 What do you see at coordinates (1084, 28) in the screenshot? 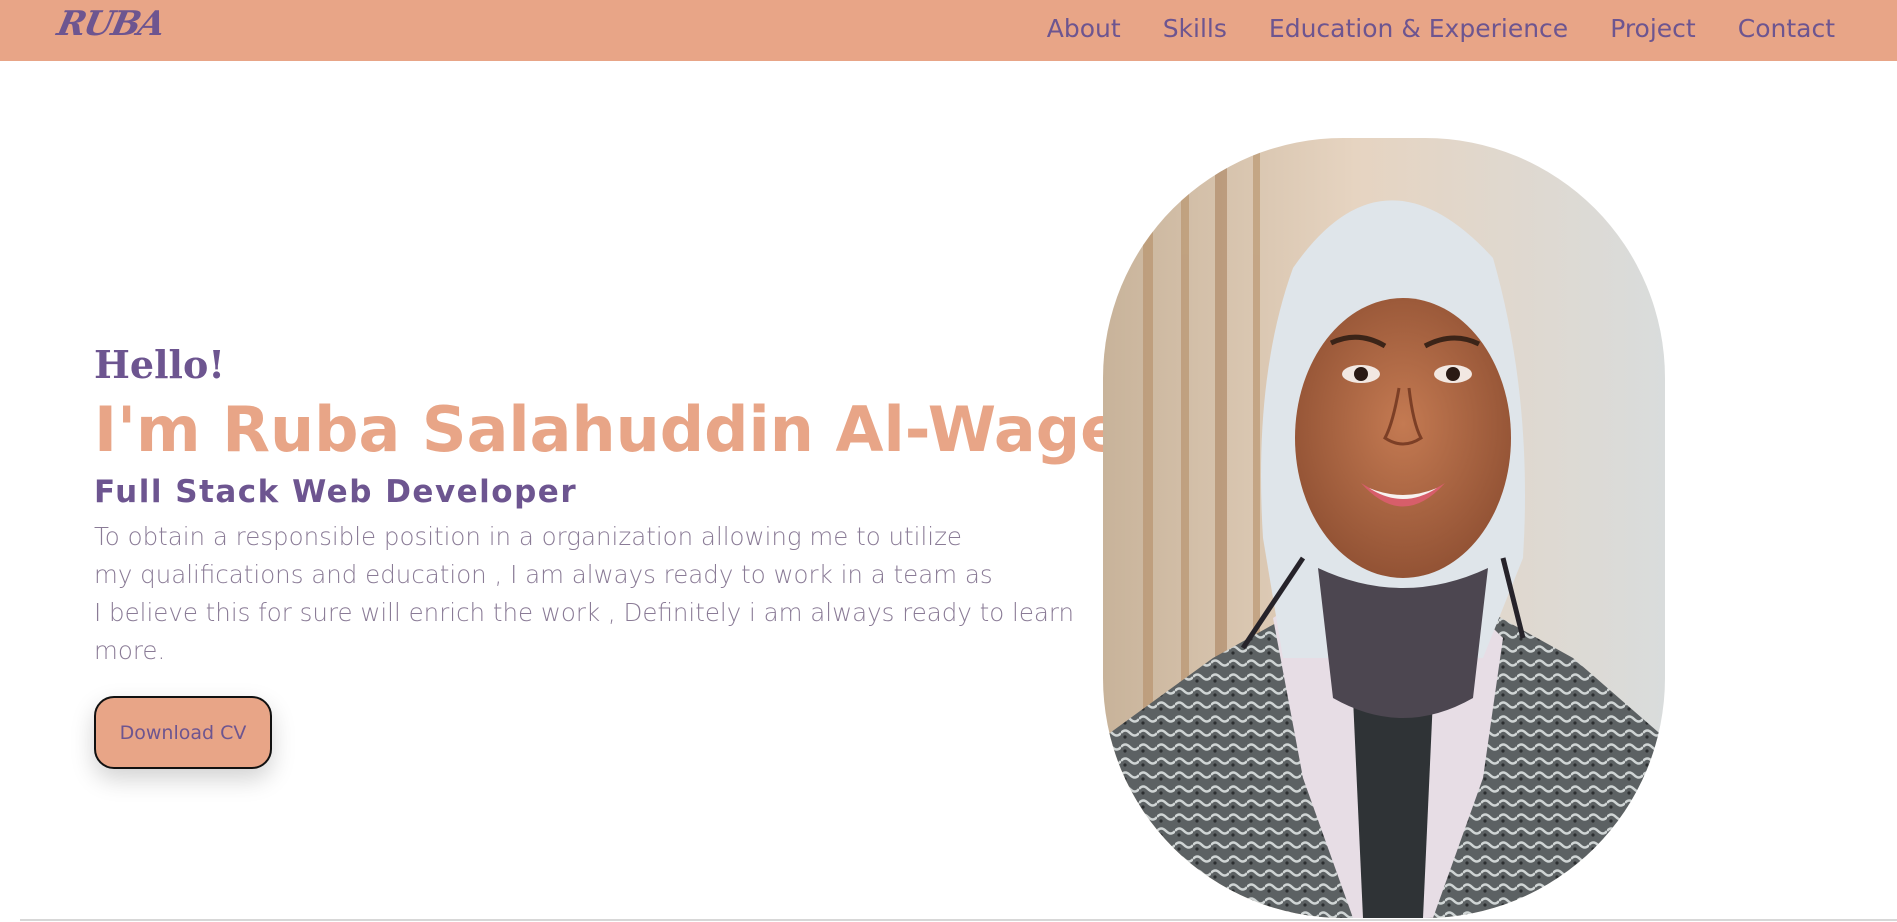
I see `nav-link-about: About` at bounding box center [1084, 28].